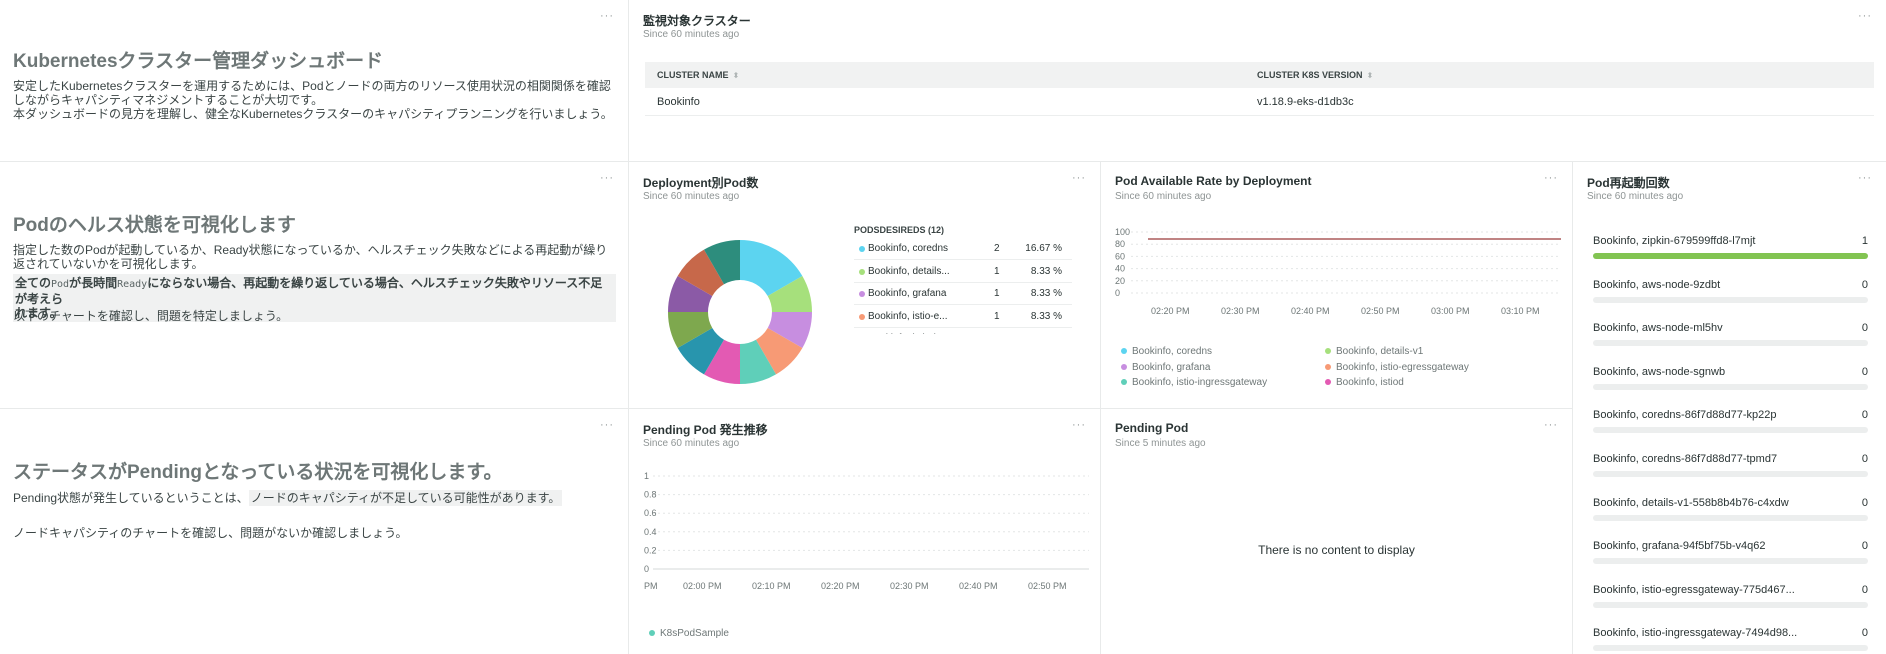 The width and height of the screenshot is (1886, 654). What do you see at coordinates (1364, 382) in the screenshot?
I see `legend-item: Bookinfo, istiod` at bounding box center [1364, 382].